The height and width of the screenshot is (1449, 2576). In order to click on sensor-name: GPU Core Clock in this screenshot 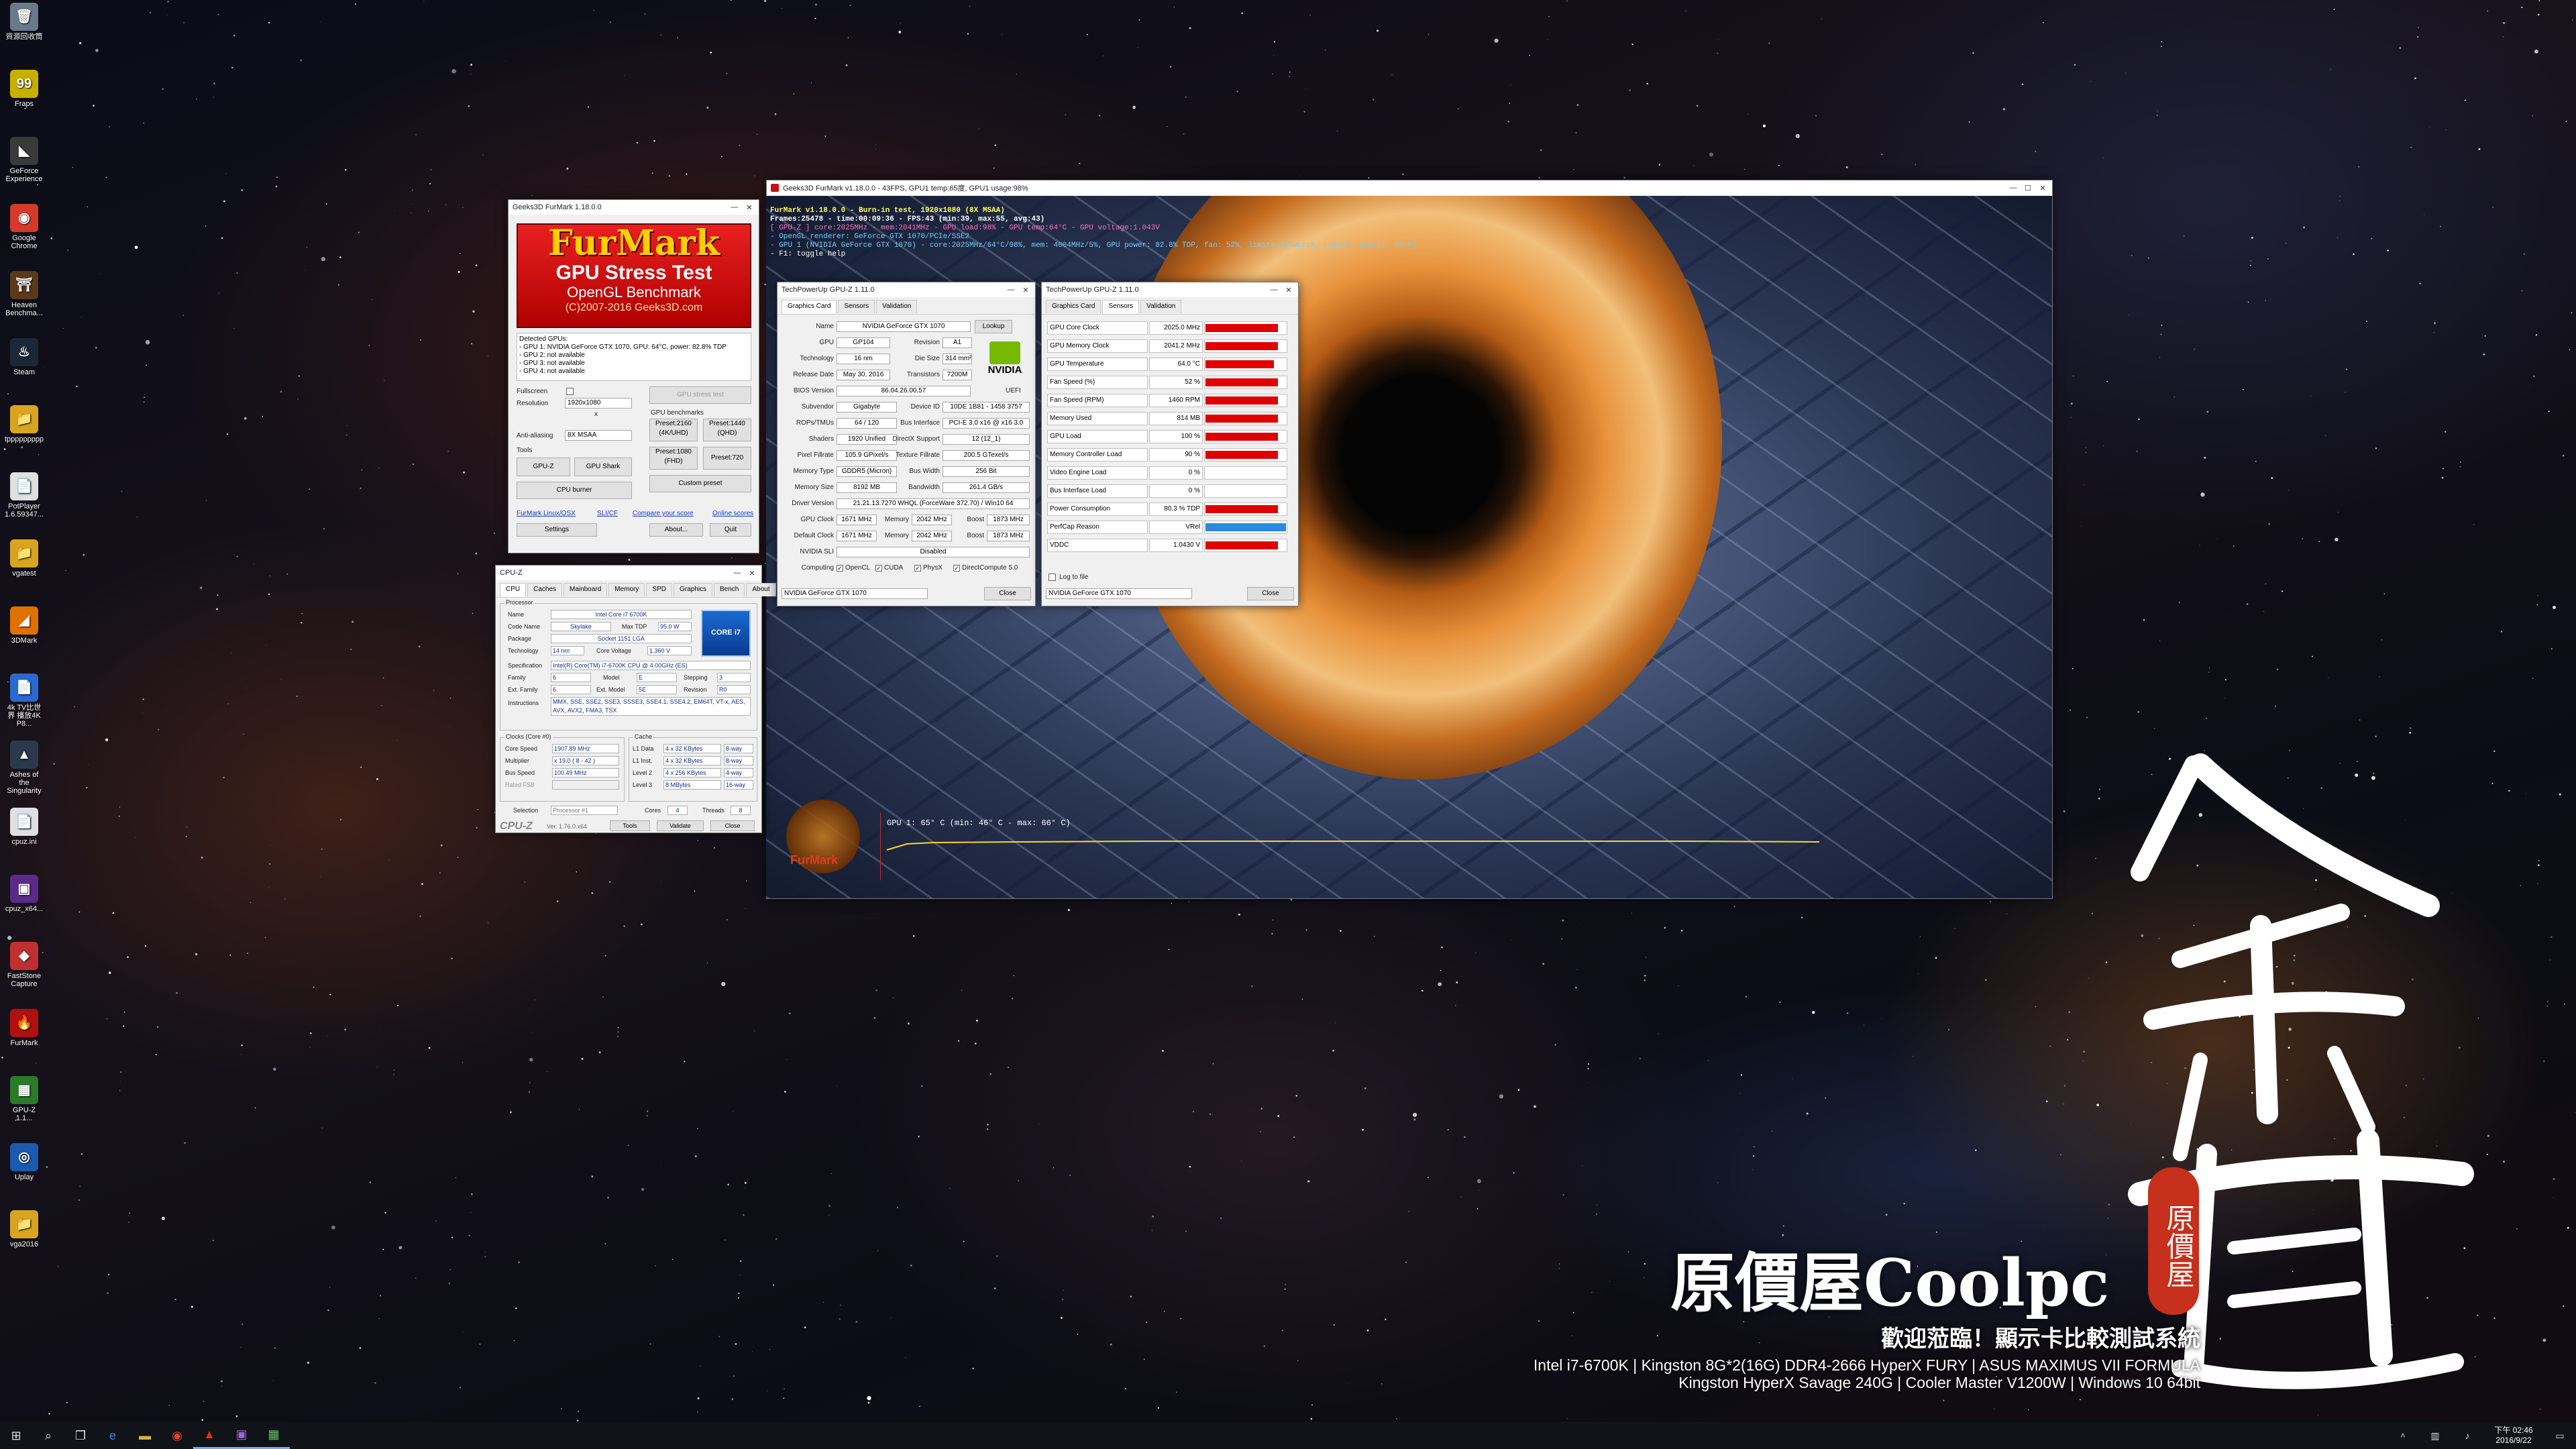, I will do `click(1097, 328)`.